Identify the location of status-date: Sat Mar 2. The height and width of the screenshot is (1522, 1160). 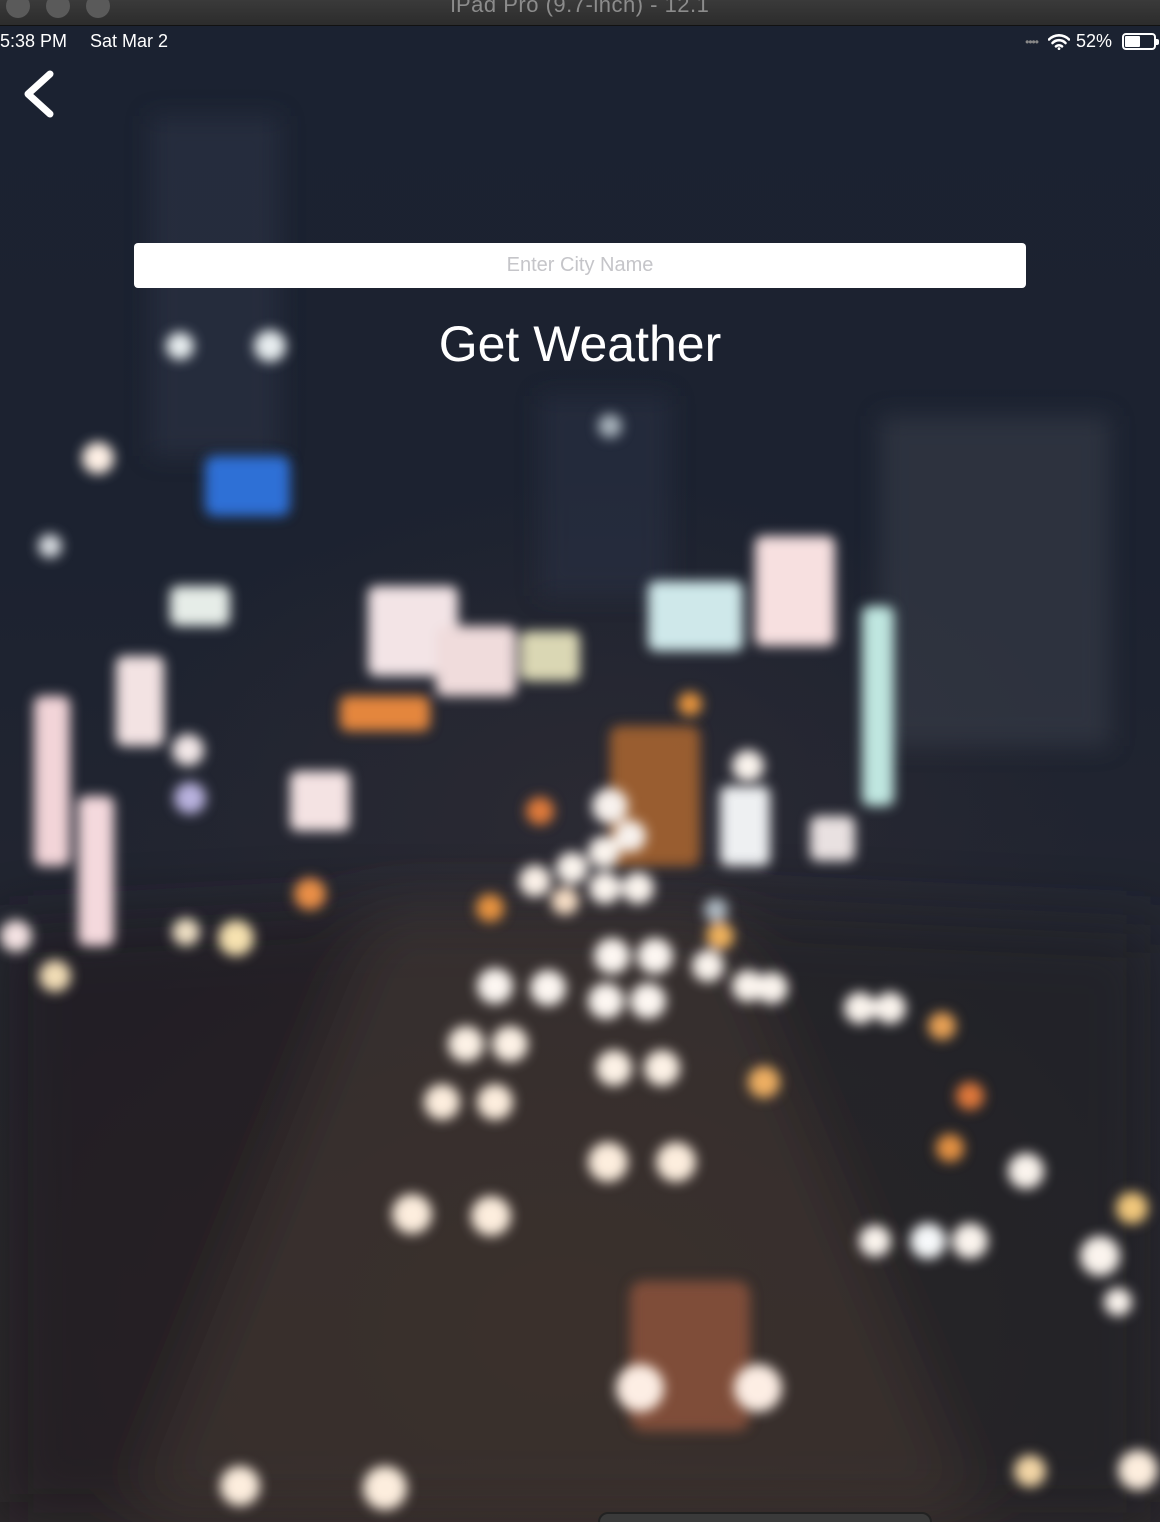
(129, 41).